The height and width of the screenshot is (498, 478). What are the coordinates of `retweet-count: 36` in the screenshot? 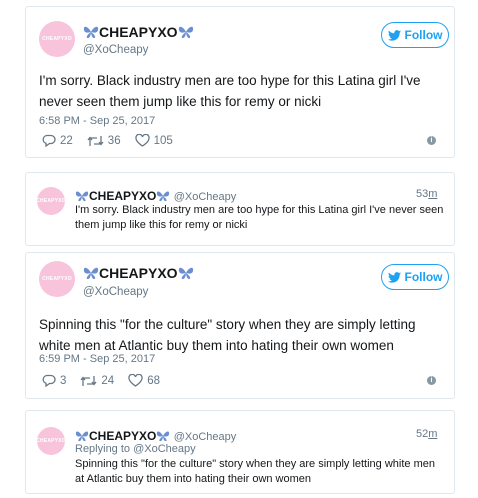 It's located at (114, 140).